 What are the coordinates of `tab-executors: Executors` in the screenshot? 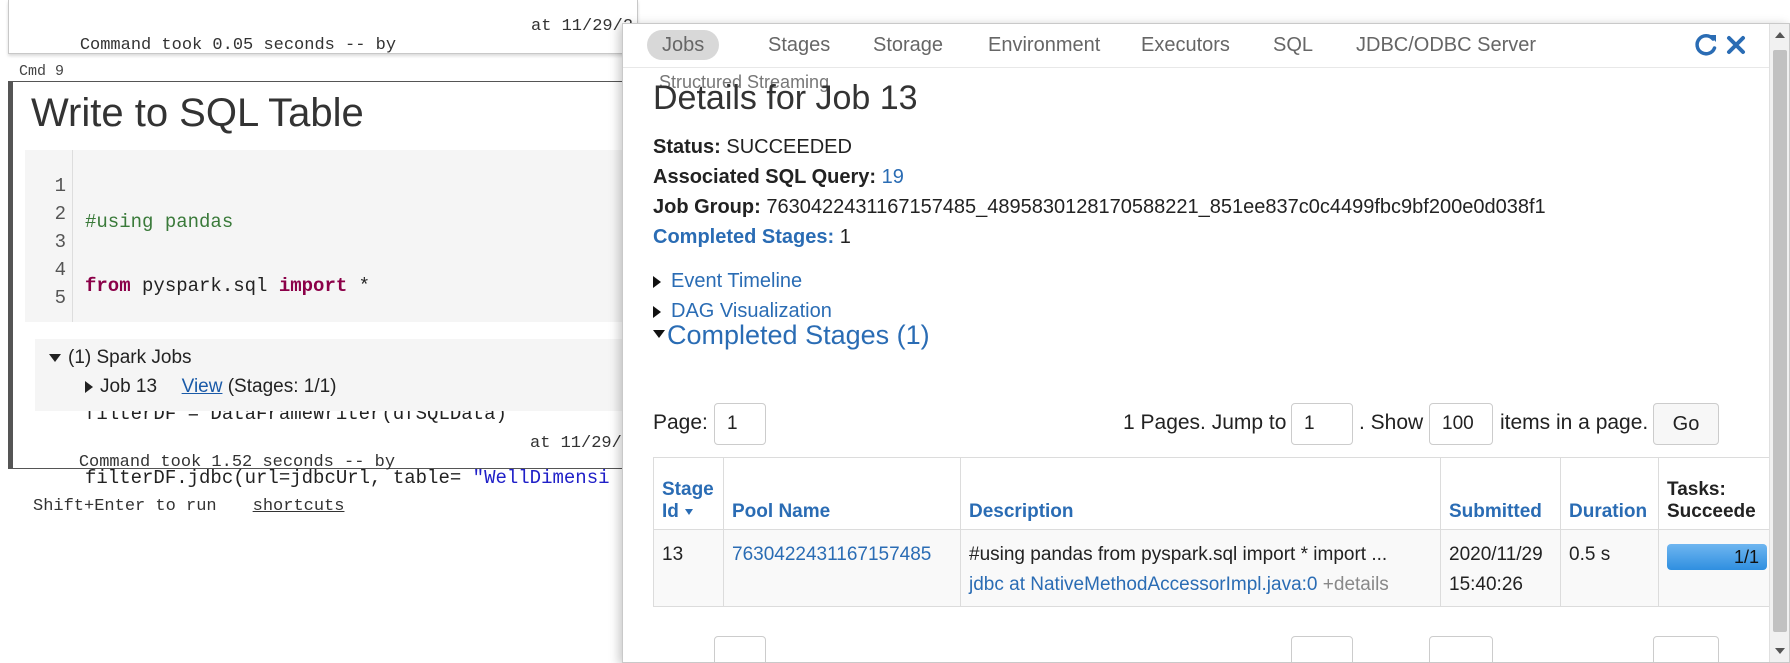 It's located at (1185, 45).